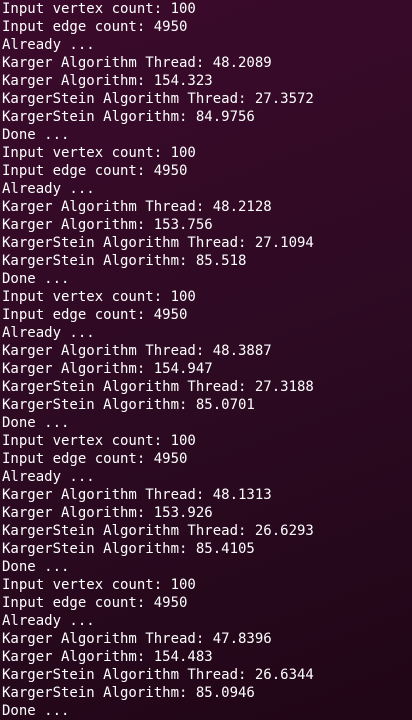 The height and width of the screenshot is (720, 412). Describe the element at coordinates (158, 675) in the screenshot. I see `terminal-line: KargerStein Algorithm Thread: 26.6344` at that location.